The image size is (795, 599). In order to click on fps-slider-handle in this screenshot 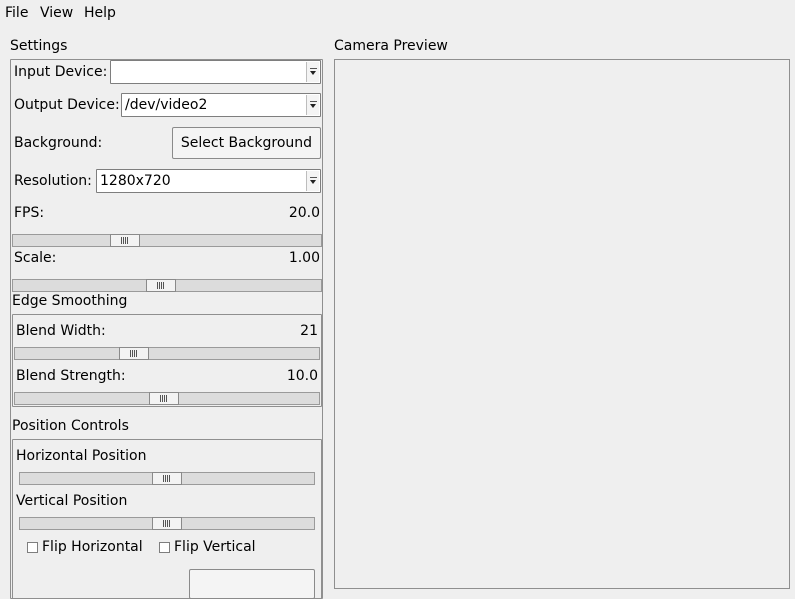, I will do `click(125, 240)`.